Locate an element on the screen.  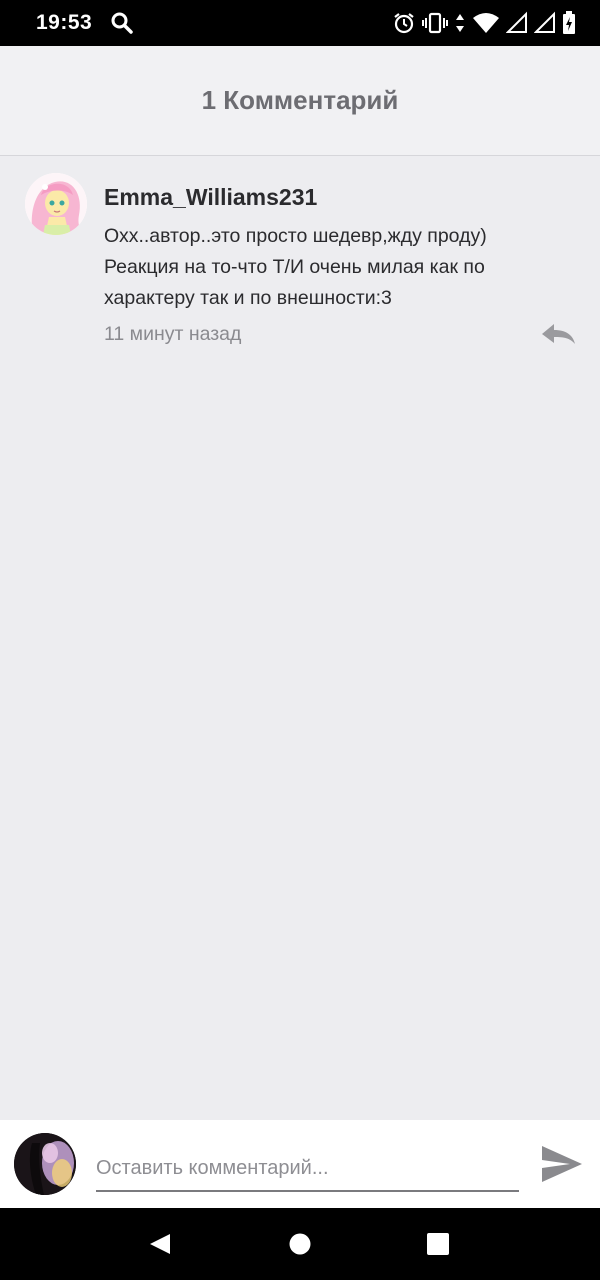
page-title: 1 Комментарий is located at coordinates (300, 100).